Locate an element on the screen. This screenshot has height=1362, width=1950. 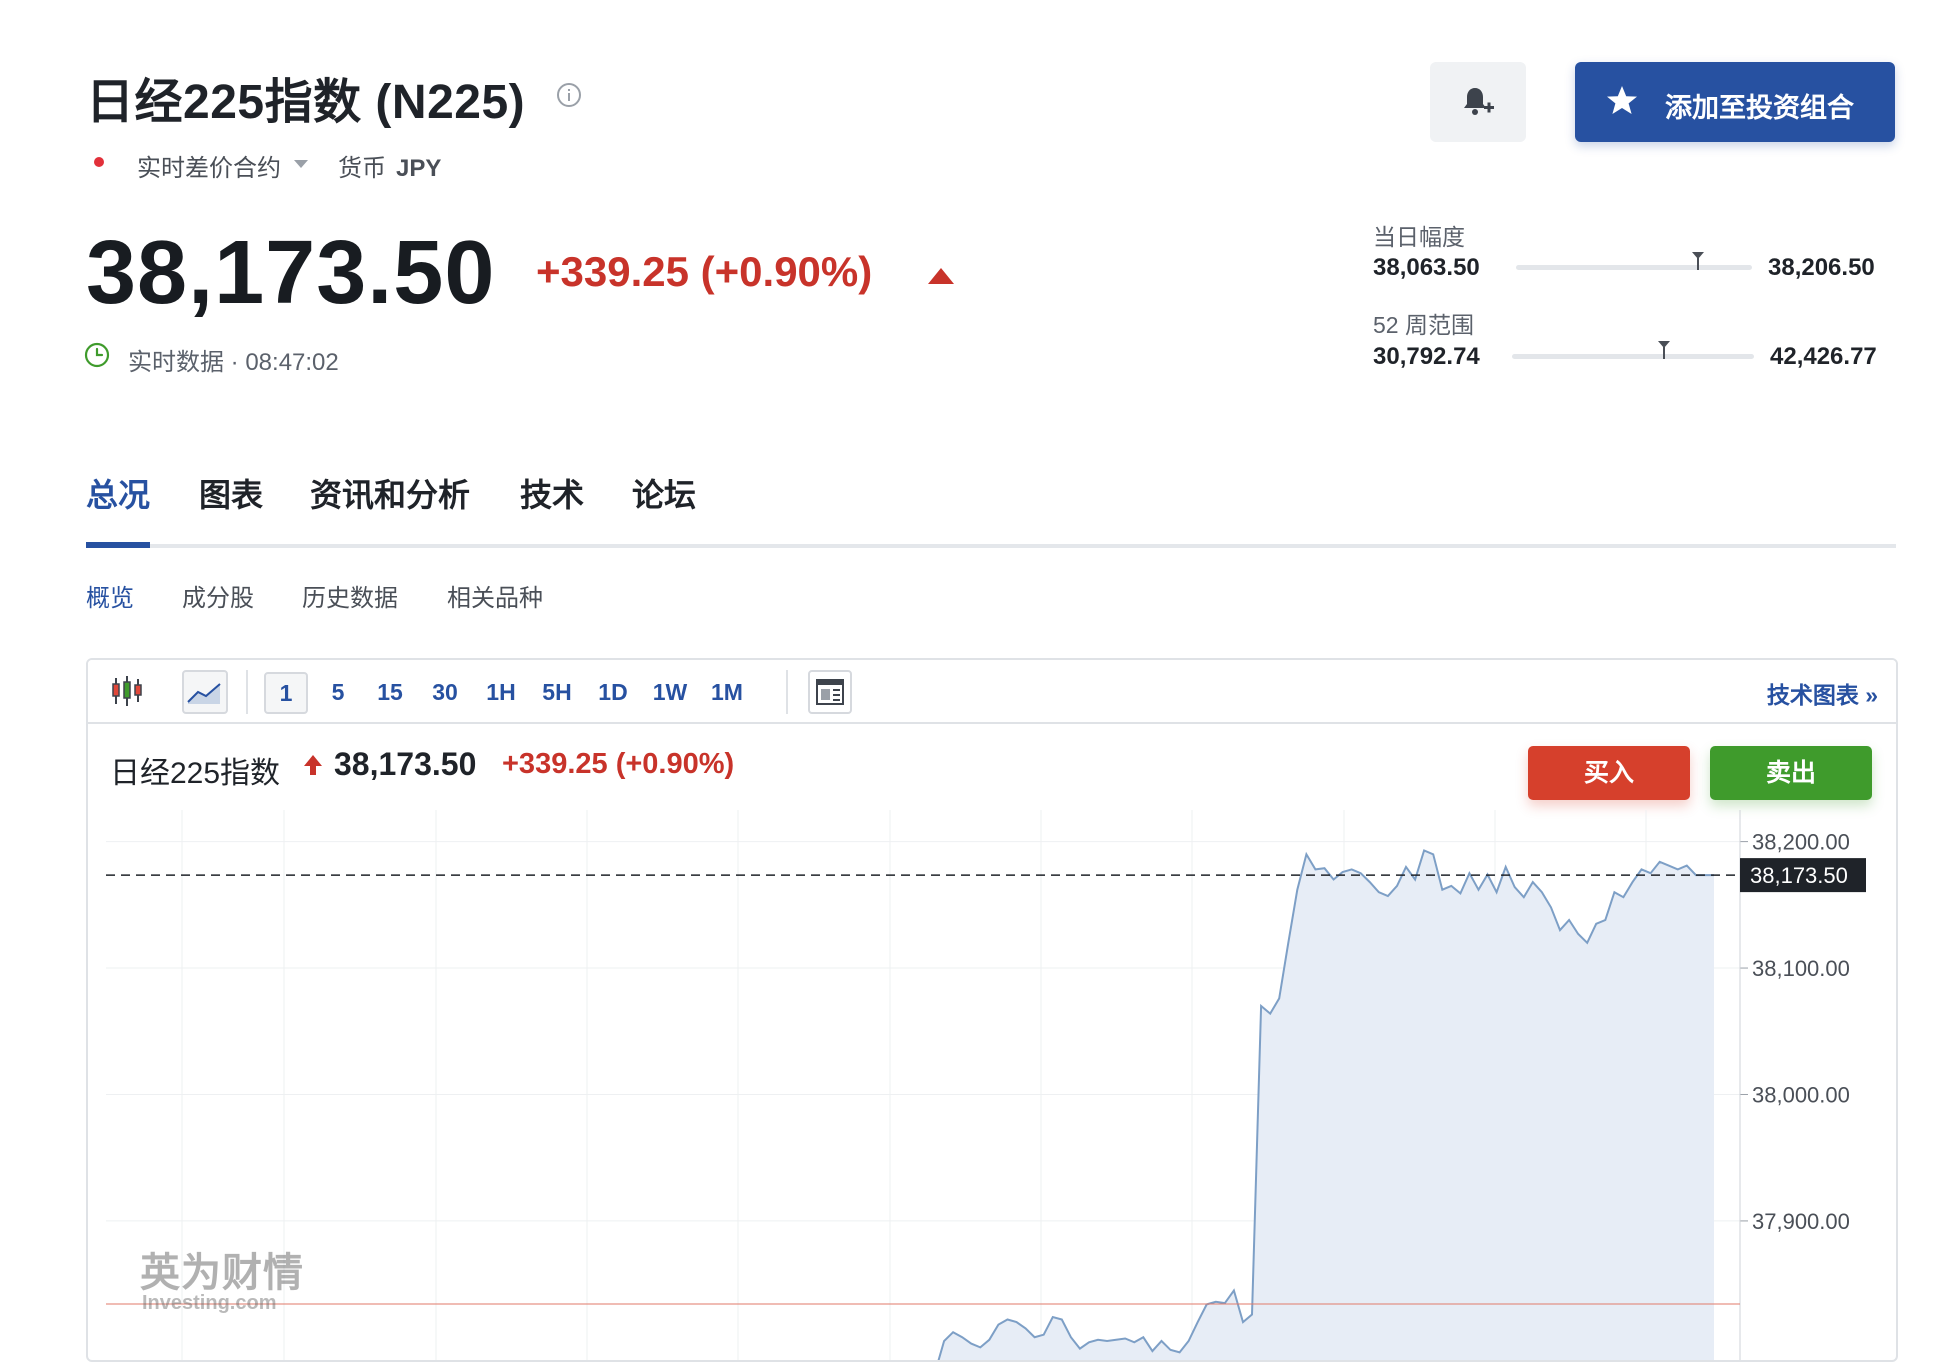
interval-1h: 1H is located at coordinates (501, 692).